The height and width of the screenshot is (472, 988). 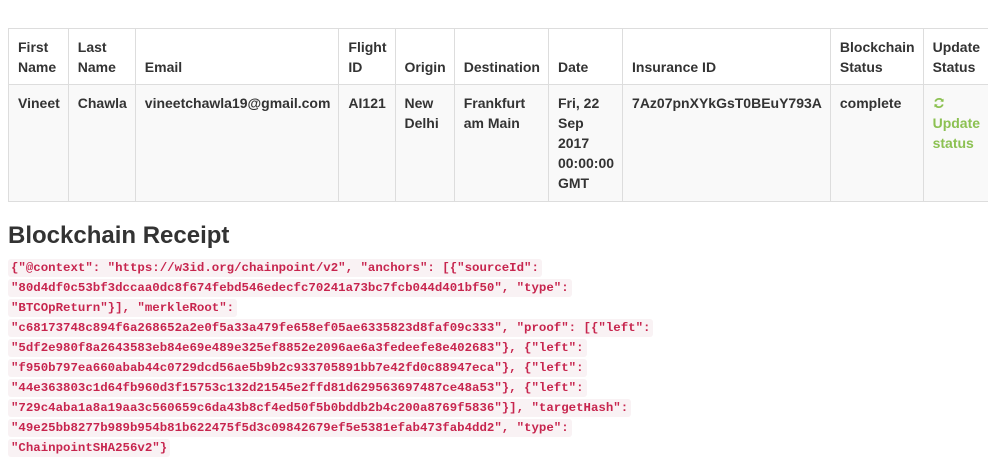 I want to click on cell-blockchain-status: complete, so click(x=876, y=143).